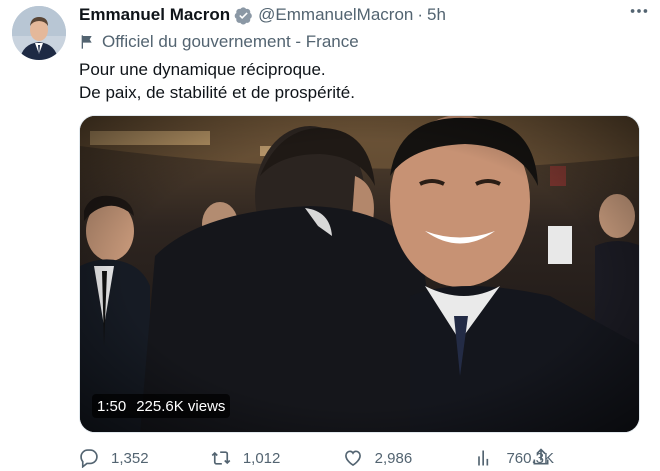 This screenshot has width=660, height=471. What do you see at coordinates (393, 458) in the screenshot?
I see `like-count: 2,986` at bounding box center [393, 458].